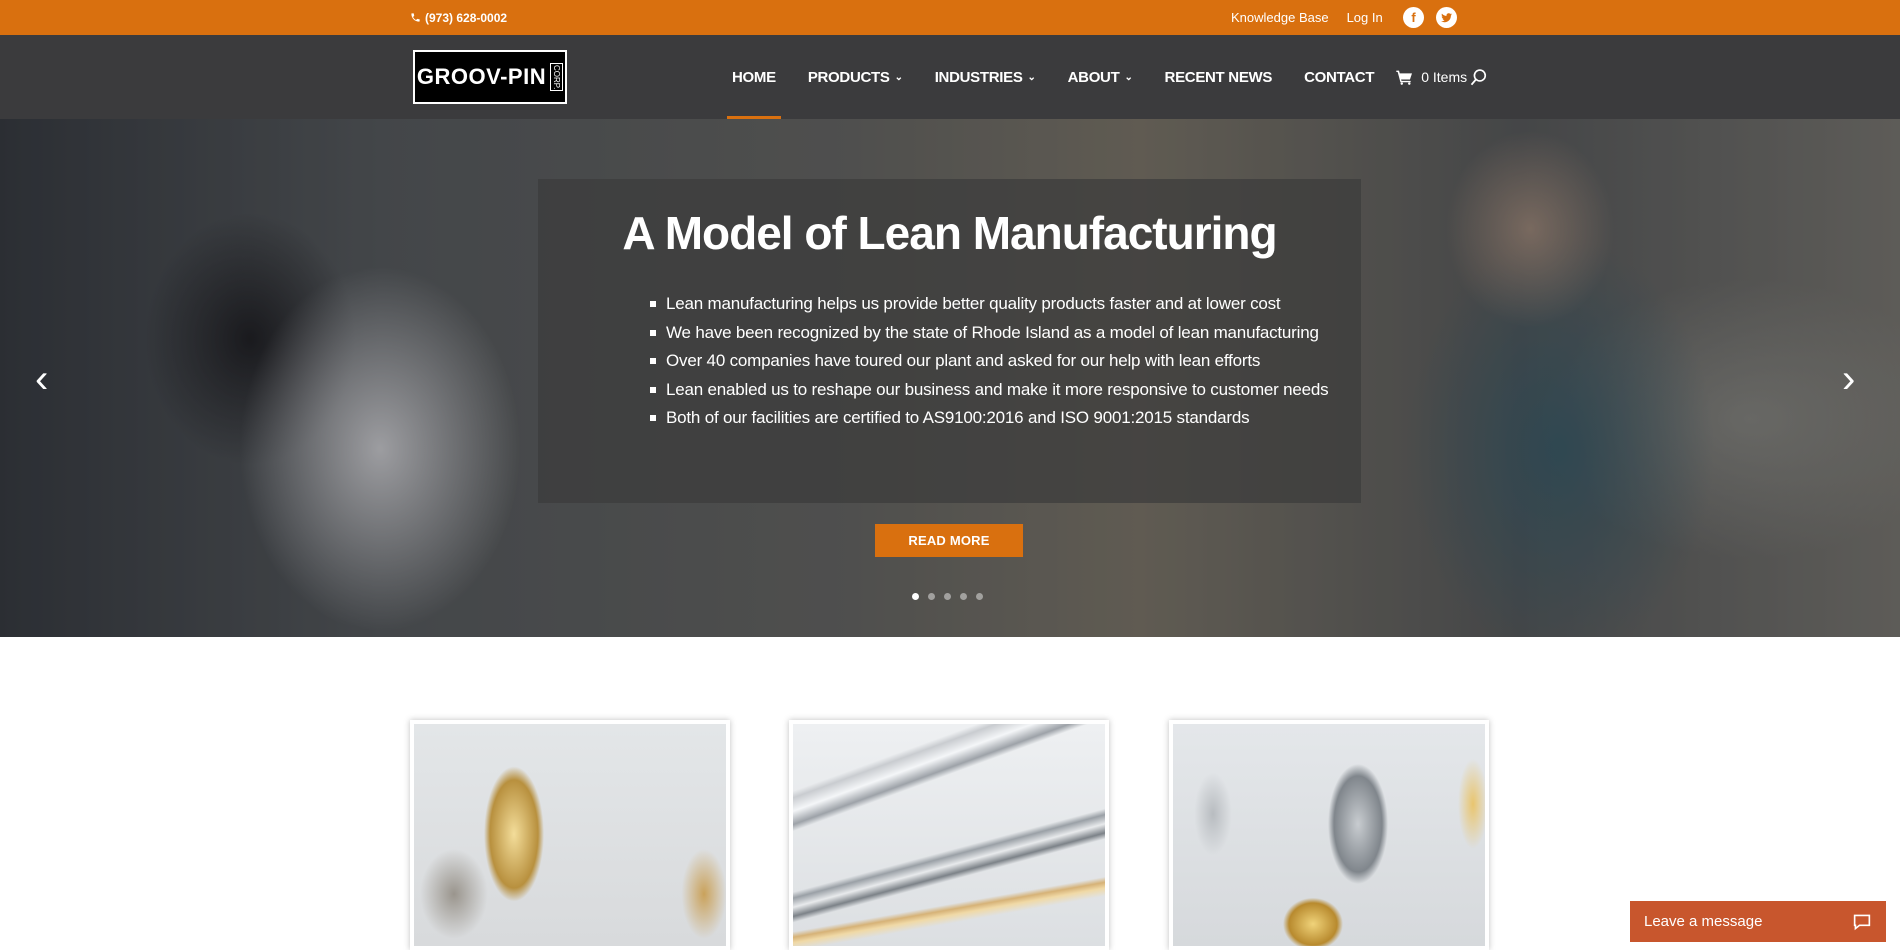  What do you see at coordinates (1444, 77) in the screenshot?
I see `cart-label: 0 Items` at bounding box center [1444, 77].